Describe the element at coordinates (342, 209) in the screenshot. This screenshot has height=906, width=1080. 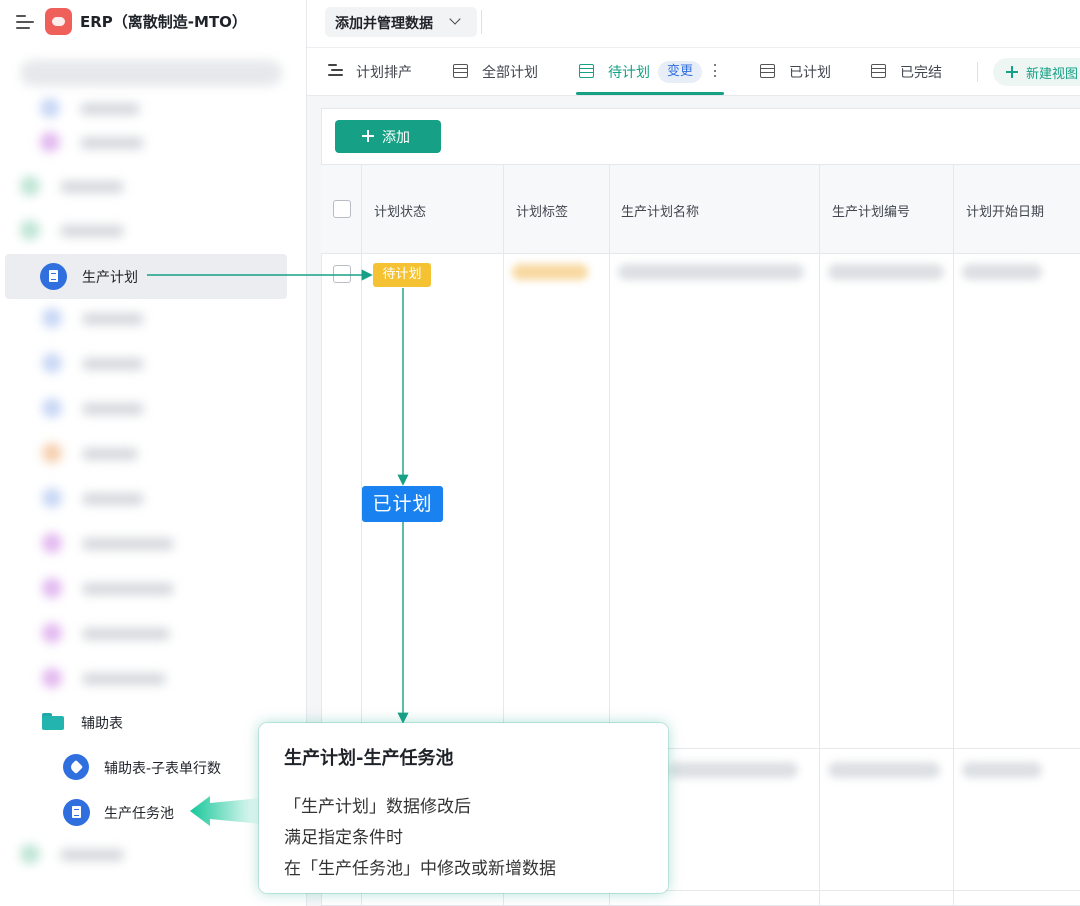
I see `select-all-checkbox` at that location.